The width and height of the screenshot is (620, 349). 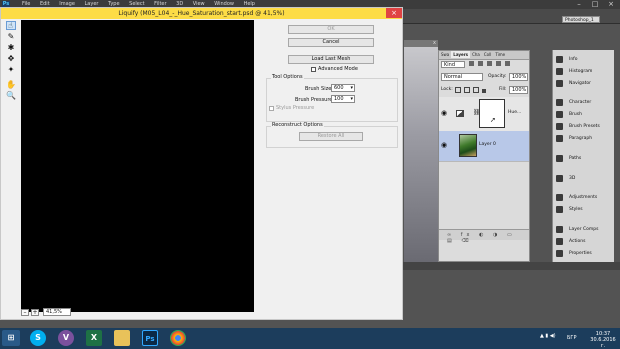 I want to click on photoshop-status-area, so click(x=511, y=266).